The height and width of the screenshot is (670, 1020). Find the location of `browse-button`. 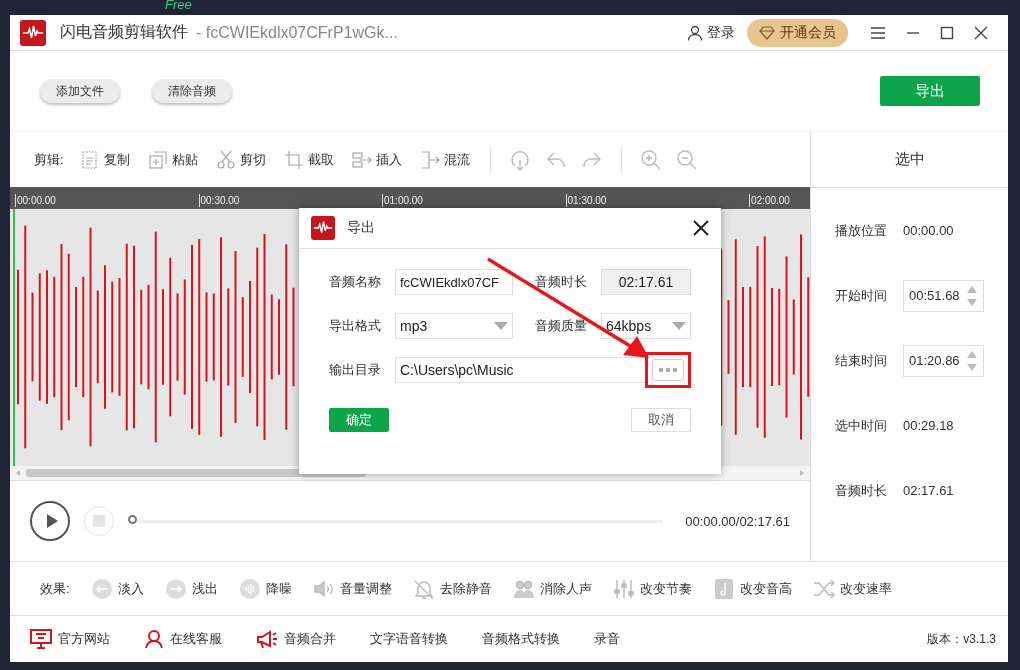

browse-button is located at coordinates (668, 370).